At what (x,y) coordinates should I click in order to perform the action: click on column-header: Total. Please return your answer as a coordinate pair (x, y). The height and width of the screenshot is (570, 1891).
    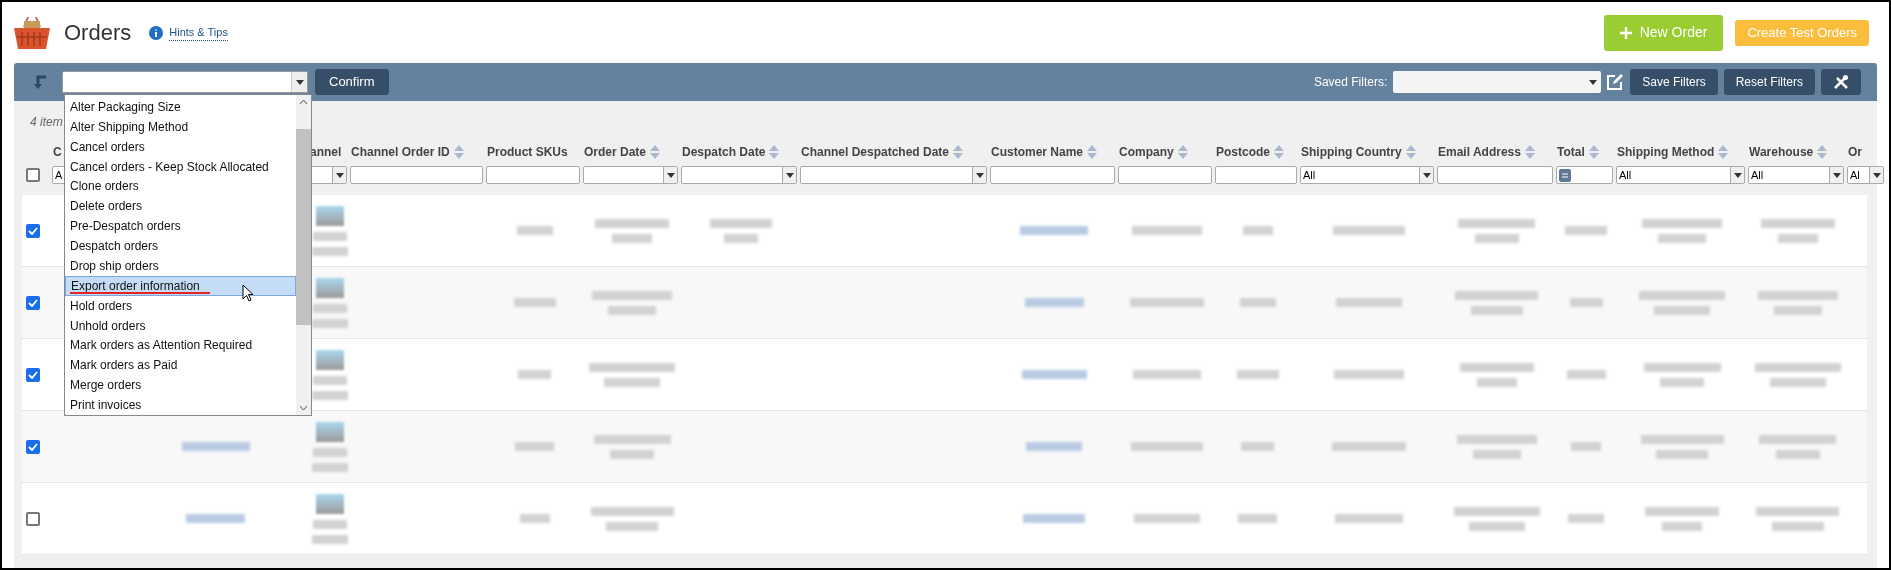
    Looking at the image, I should click on (1578, 152).